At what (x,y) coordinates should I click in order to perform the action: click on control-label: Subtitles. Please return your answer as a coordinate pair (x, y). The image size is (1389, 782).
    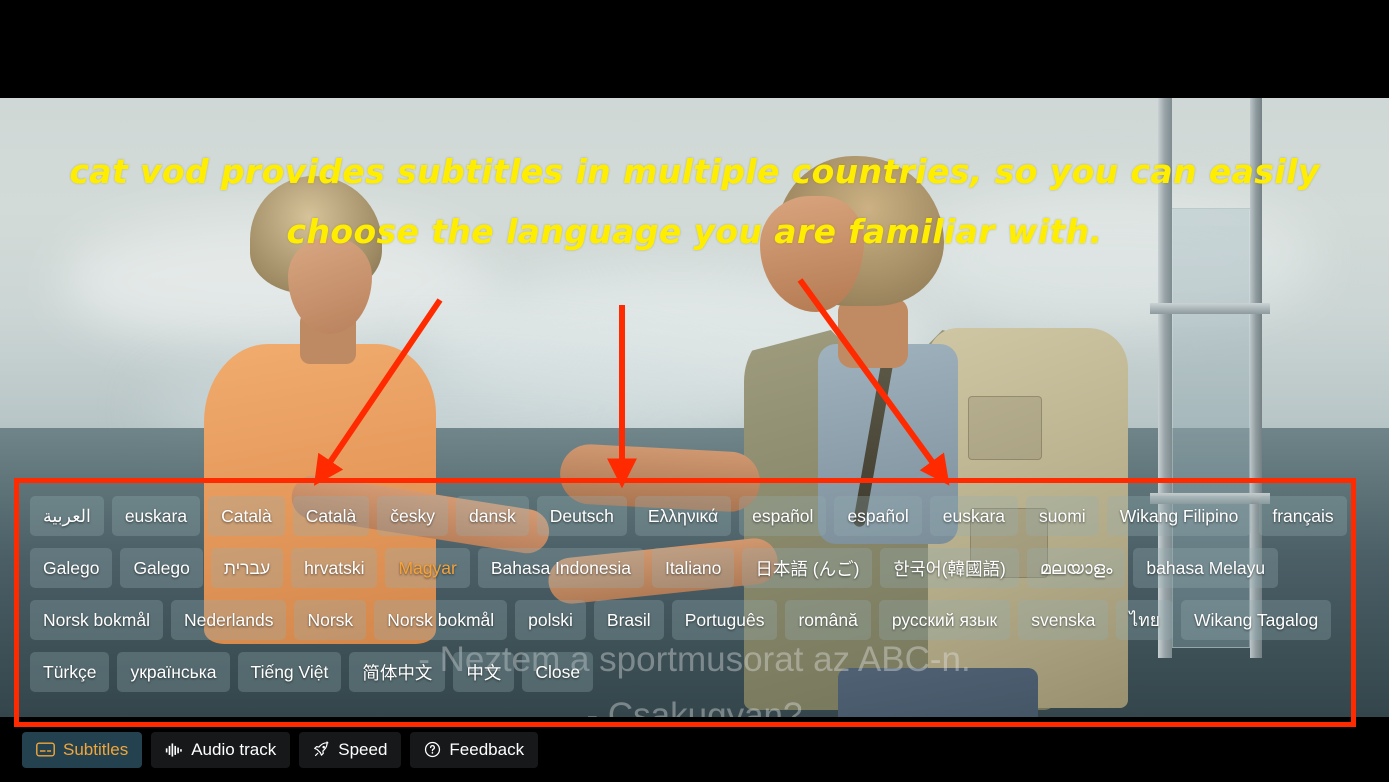
    Looking at the image, I should click on (96, 749).